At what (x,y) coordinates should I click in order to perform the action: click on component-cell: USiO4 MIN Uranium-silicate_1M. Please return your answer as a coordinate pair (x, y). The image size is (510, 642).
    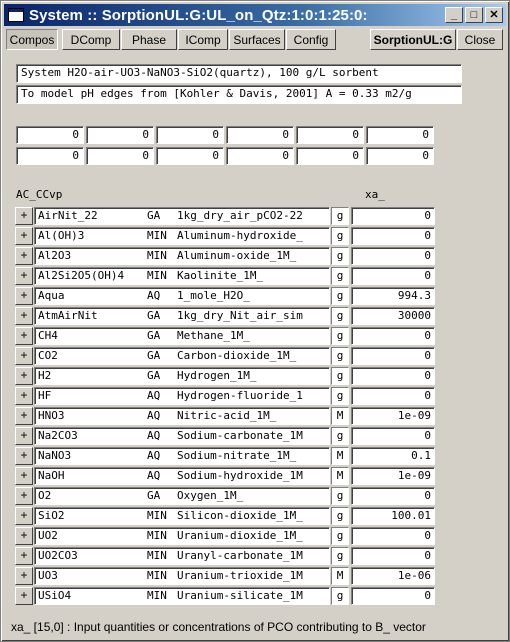
    Looking at the image, I should click on (182, 596).